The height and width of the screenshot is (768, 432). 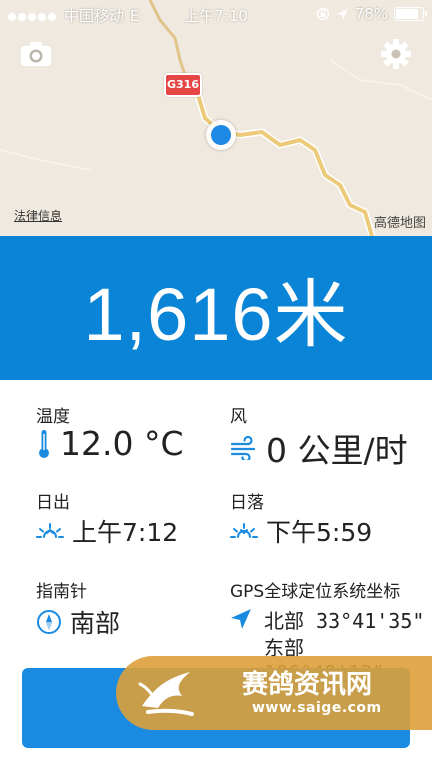 I want to click on sunset-icon, so click(x=244, y=531).